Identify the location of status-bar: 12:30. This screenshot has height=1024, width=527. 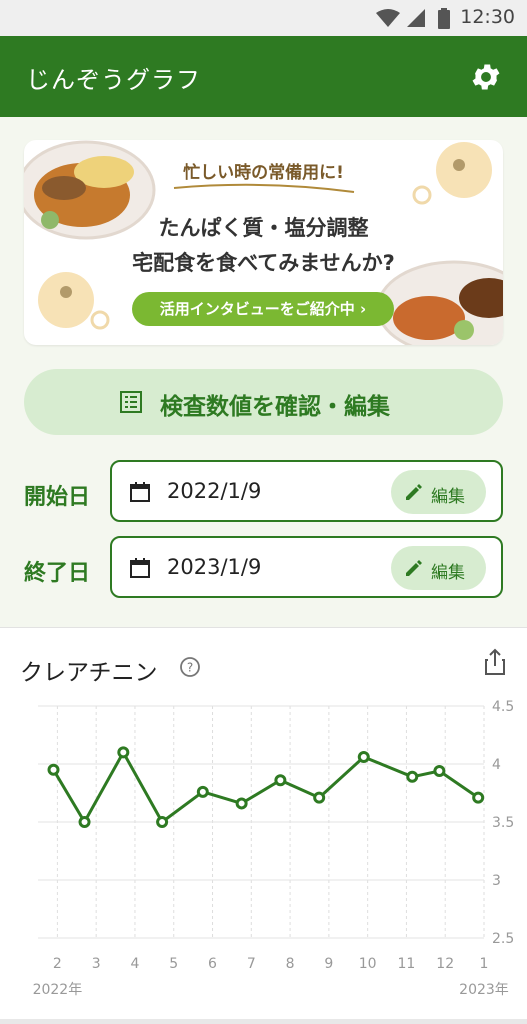
(263, 18).